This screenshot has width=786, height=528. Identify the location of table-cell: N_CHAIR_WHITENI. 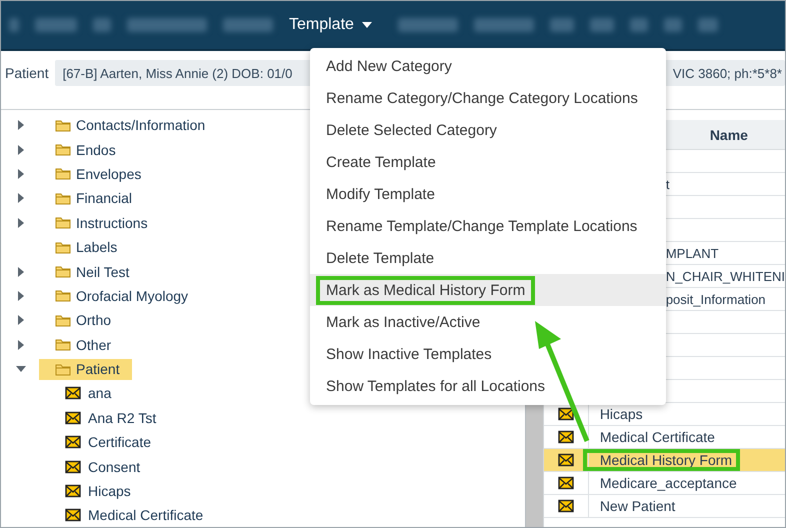
(725, 276).